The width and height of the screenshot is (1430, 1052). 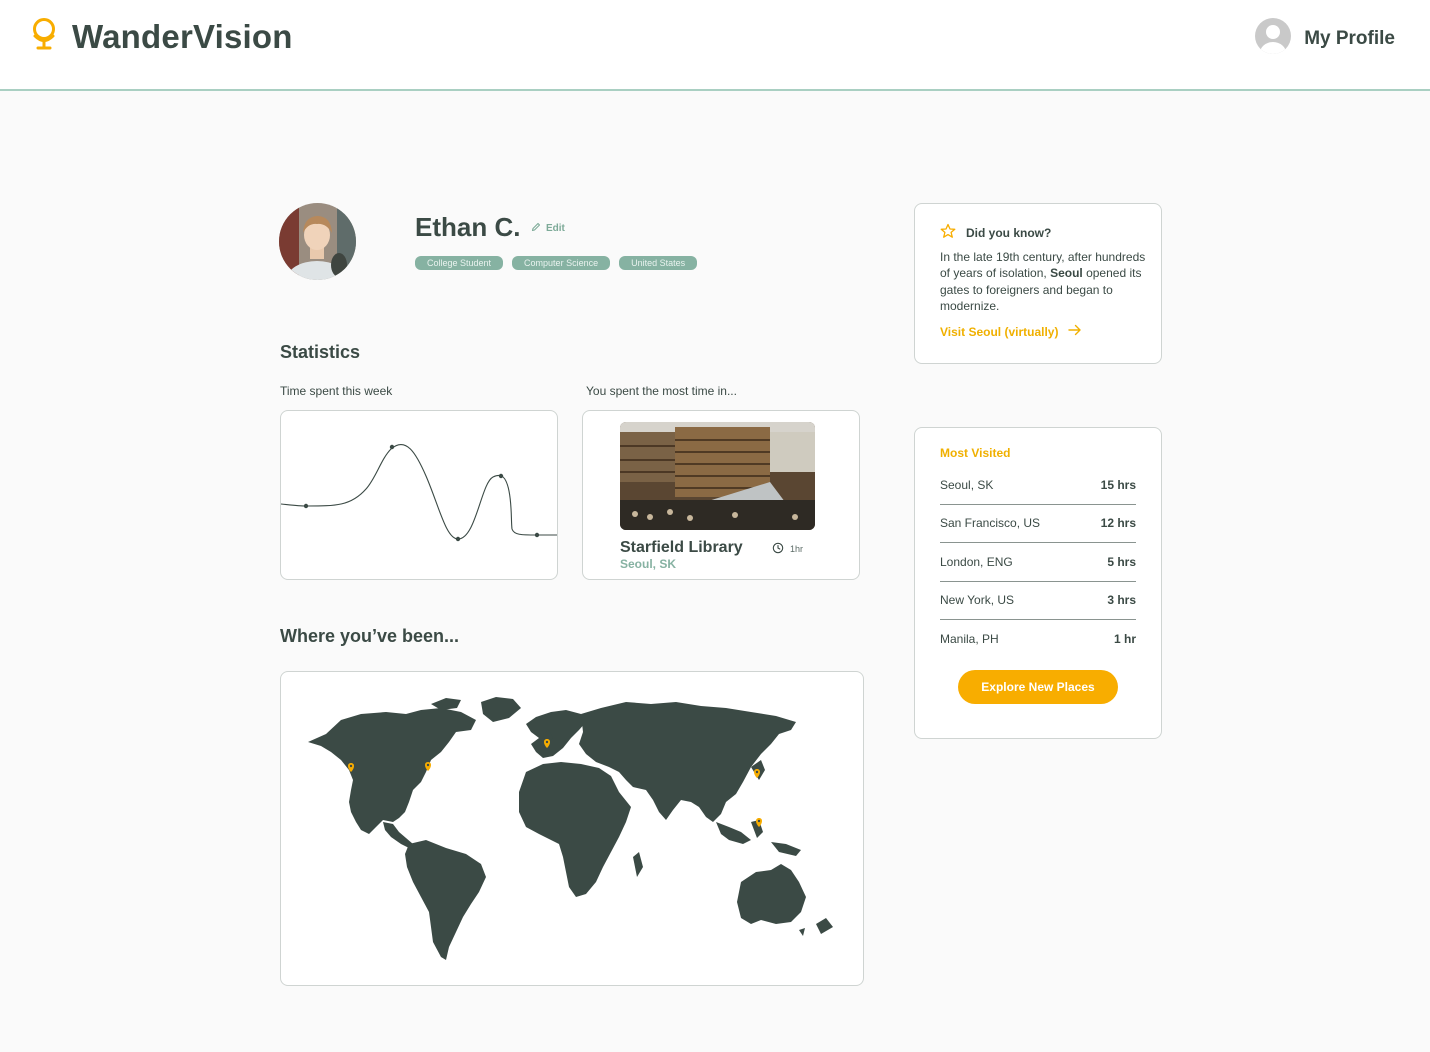 What do you see at coordinates (967, 484) in the screenshot?
I see `visited-place: Seoul, SK` at bounding box center [967, 484].